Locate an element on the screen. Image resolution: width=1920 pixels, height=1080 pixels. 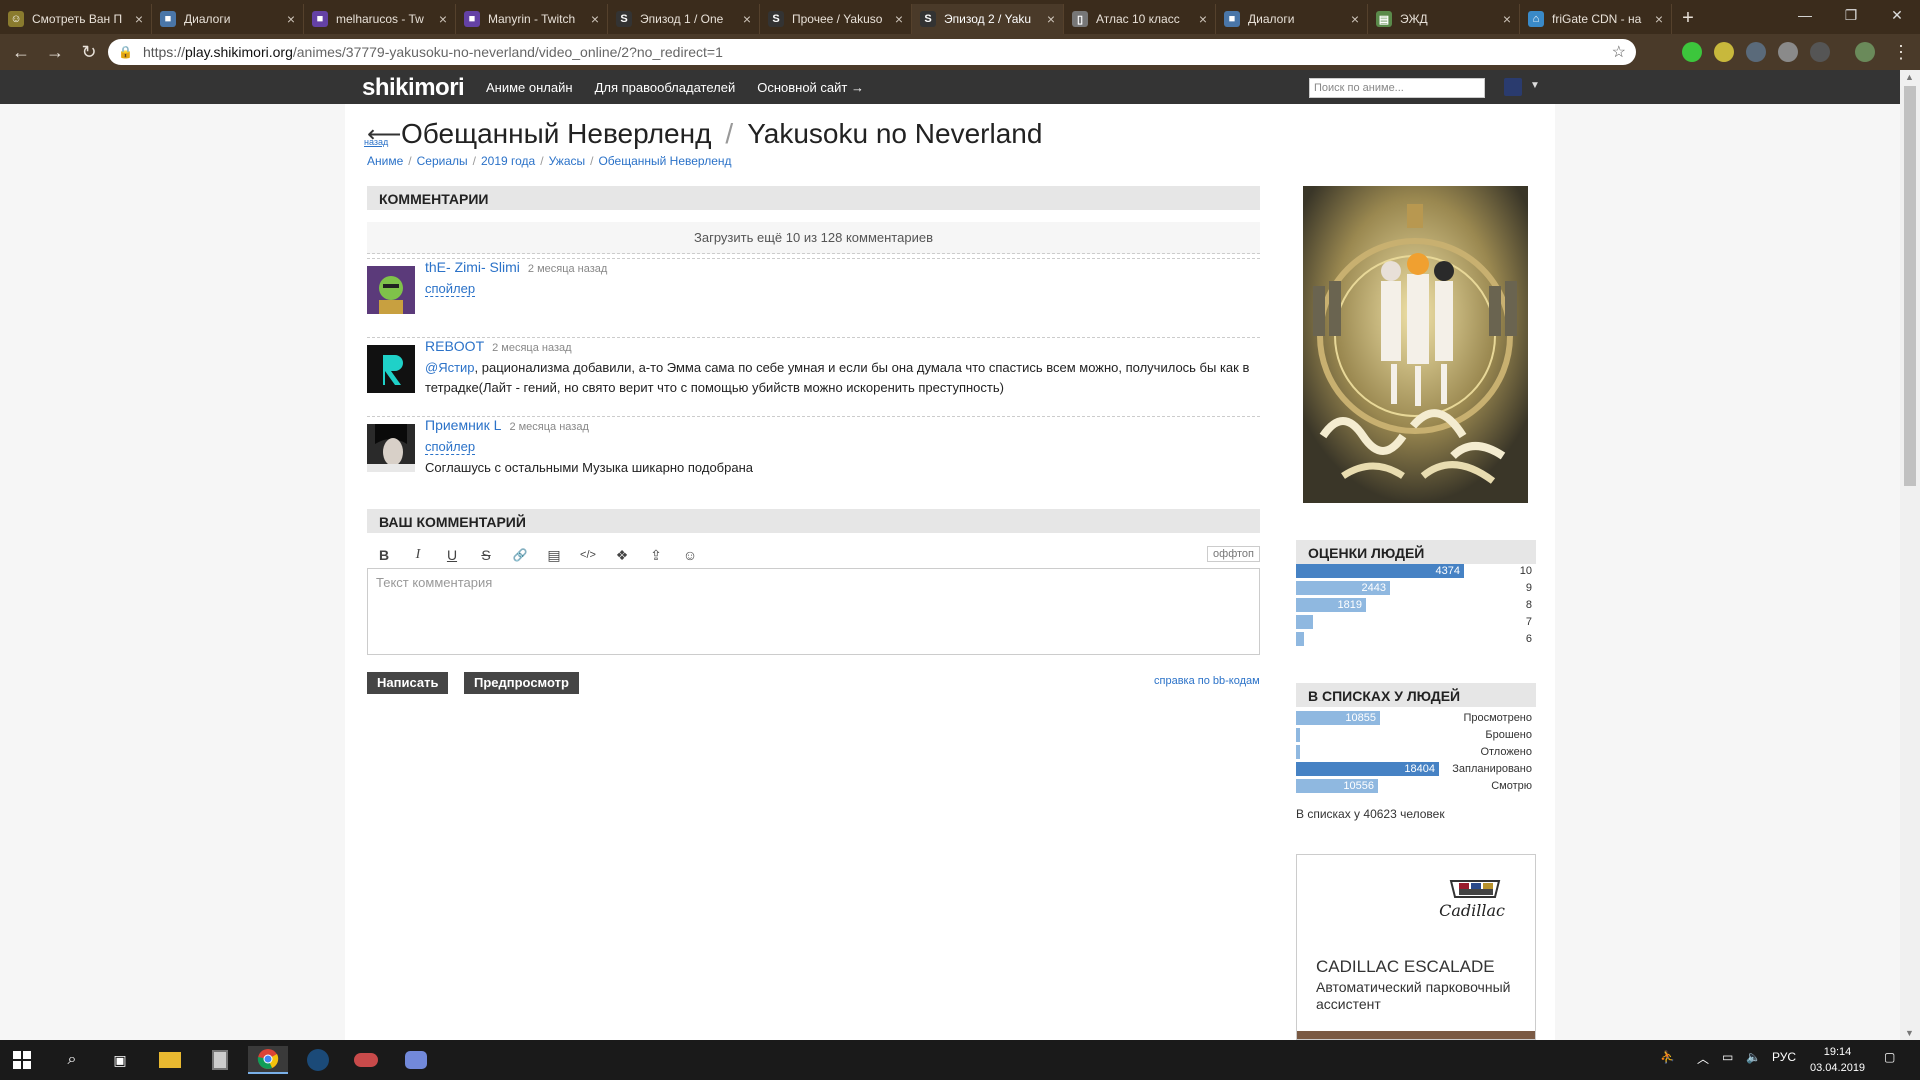
italic-button: I is located at coordinates (418, 555).